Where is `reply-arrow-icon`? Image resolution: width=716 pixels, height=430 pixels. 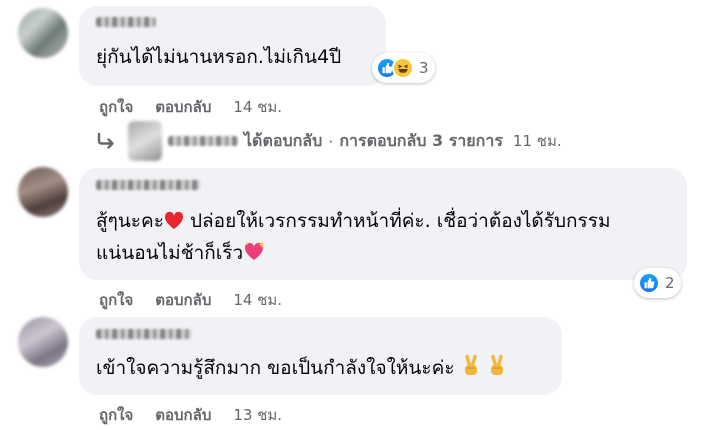 reply-arrow-icon is located at coordinates (106, 141).